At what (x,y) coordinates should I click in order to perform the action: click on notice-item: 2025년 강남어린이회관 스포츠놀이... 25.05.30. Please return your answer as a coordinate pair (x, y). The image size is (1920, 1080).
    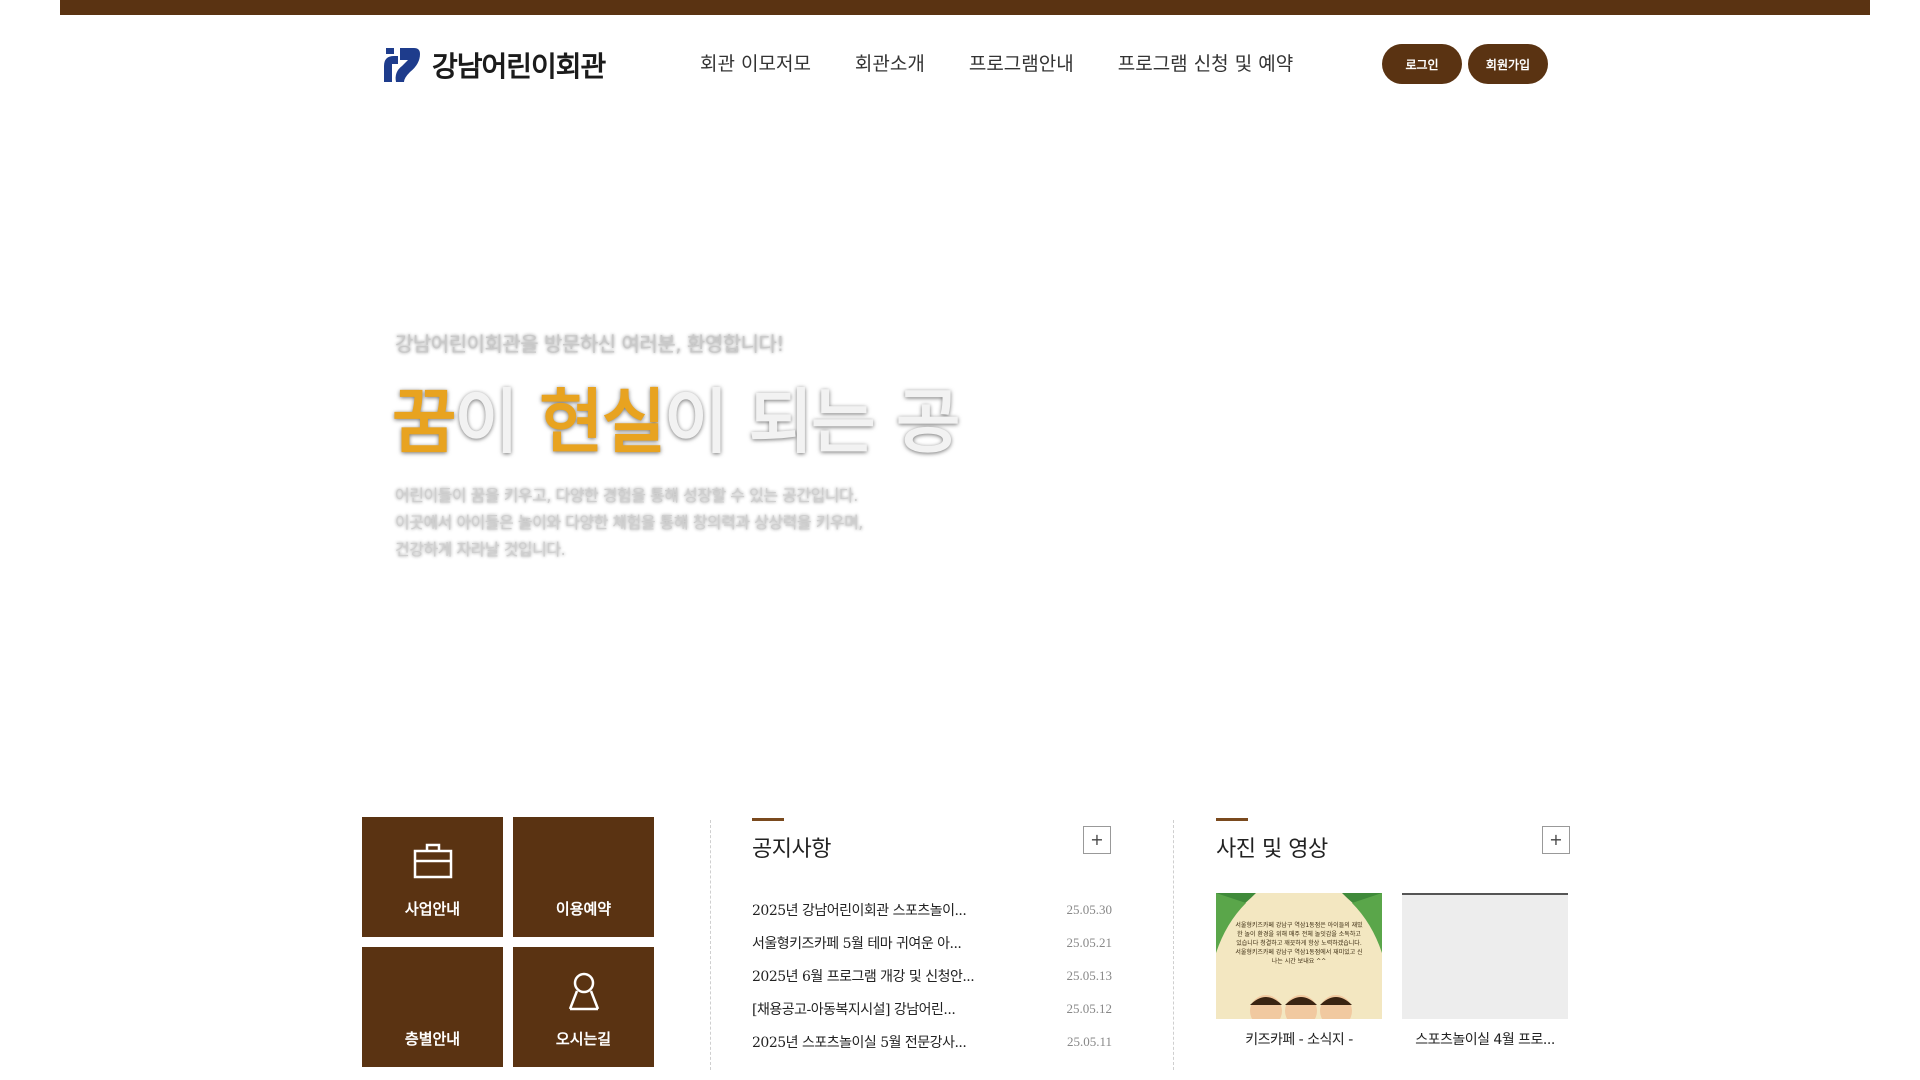
    Looking at the image, I should click on (932, 909).